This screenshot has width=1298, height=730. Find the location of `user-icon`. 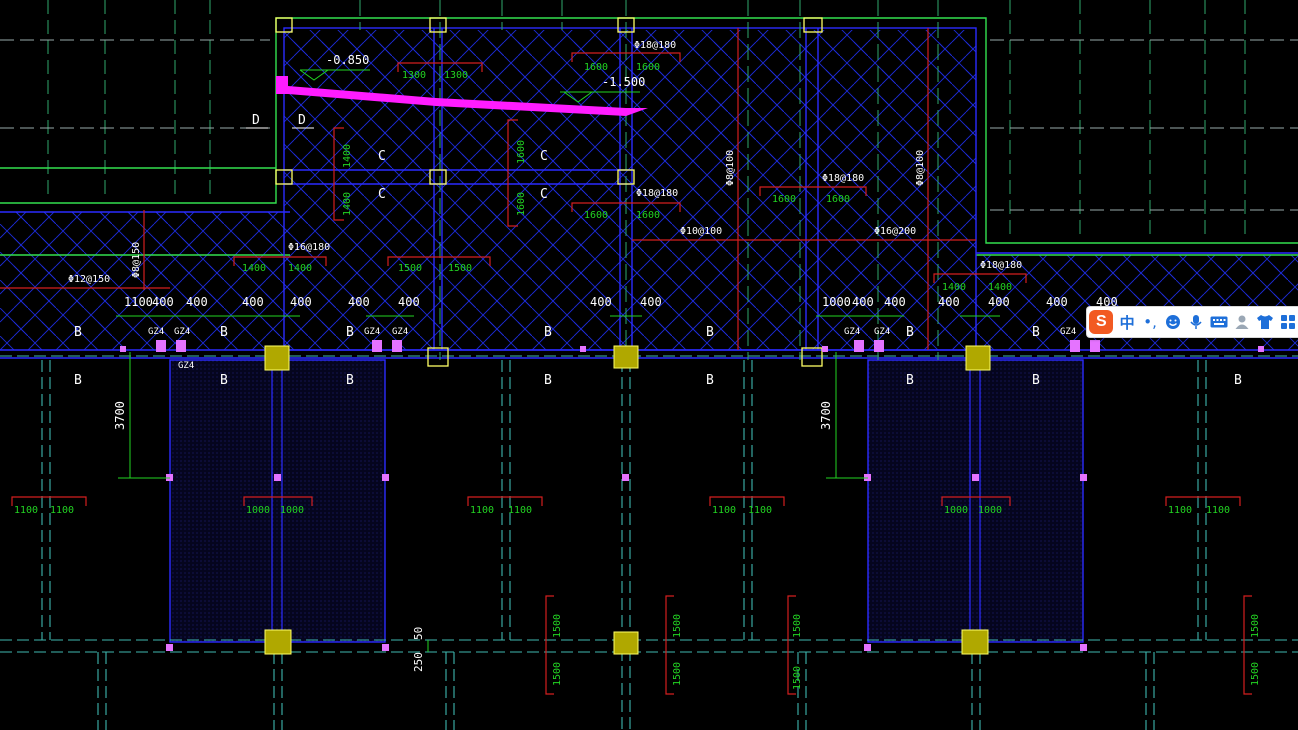

user-icon is located at coordinates (1241, 322).